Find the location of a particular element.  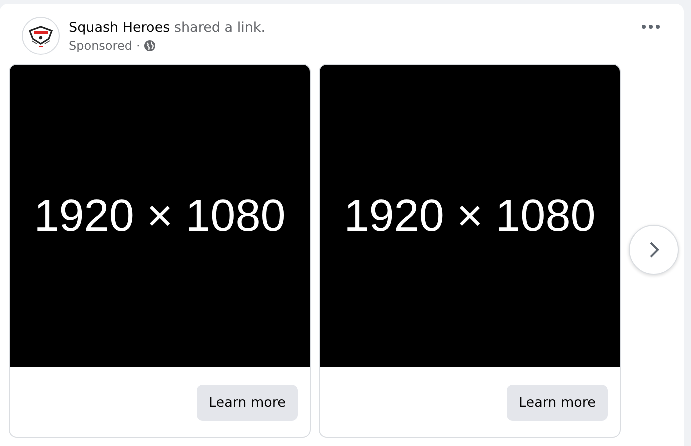

chevron-right-icon is located at coordinates (654, 250).